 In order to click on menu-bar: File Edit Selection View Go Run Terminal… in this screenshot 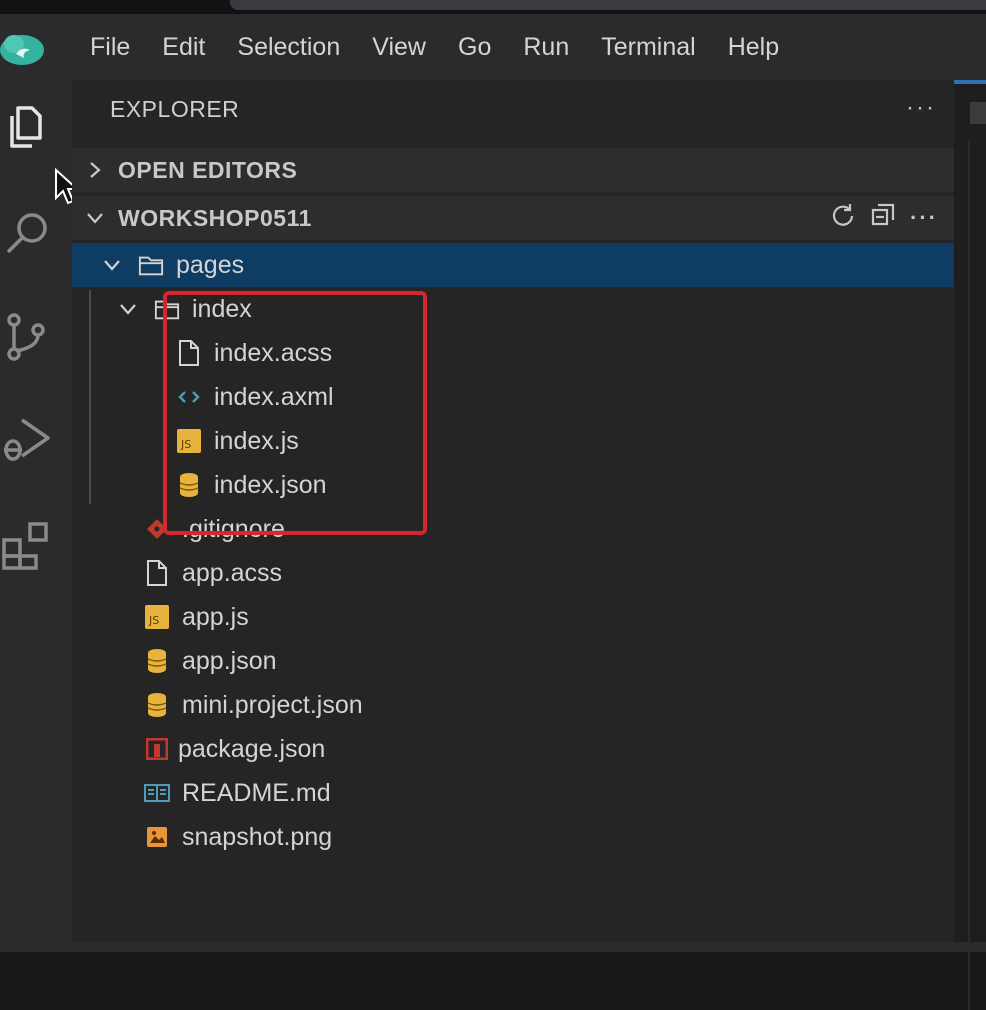, I will do `click(493, 47)`.